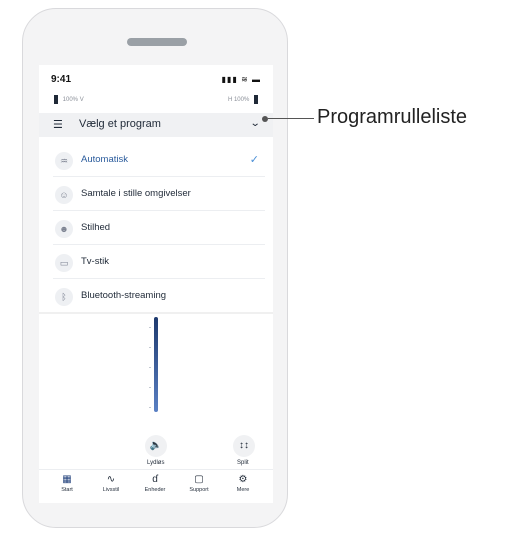 The width and height of the screenshot is (529, 536). Describe the element at coordinates (156, 78) in the screenshot. I see `status-bar: 9:41 ▮▮▮ ≋ ▬` at that location.